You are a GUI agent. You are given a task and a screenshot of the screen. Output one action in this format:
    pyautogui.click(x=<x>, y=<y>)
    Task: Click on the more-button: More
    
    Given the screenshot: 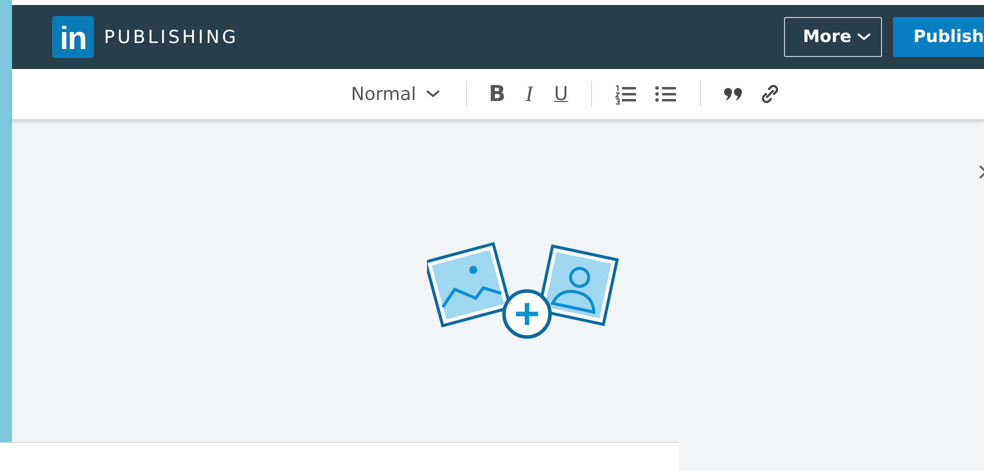 What is the action you would take?
    pyautogui.click(x=833, y=37)
    